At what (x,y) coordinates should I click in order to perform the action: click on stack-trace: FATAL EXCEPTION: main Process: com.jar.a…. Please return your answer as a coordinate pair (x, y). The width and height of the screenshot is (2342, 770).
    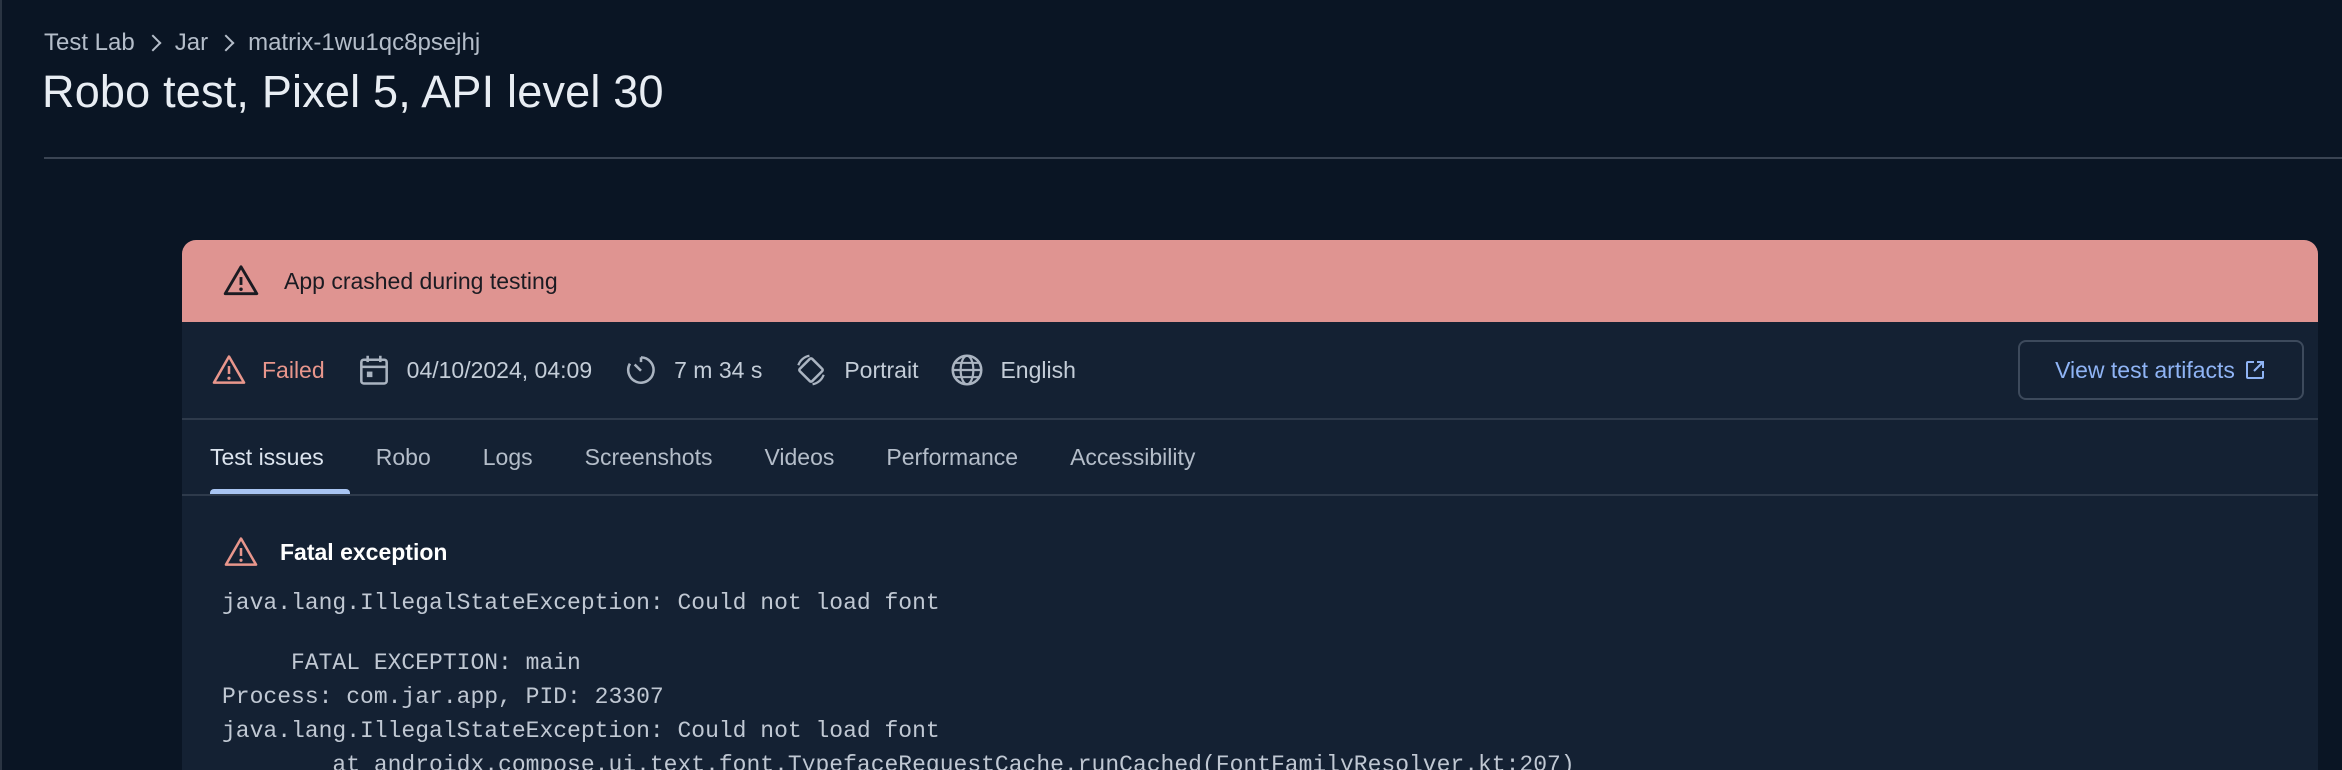
    Looking at the image, I should click on (1270, 708).